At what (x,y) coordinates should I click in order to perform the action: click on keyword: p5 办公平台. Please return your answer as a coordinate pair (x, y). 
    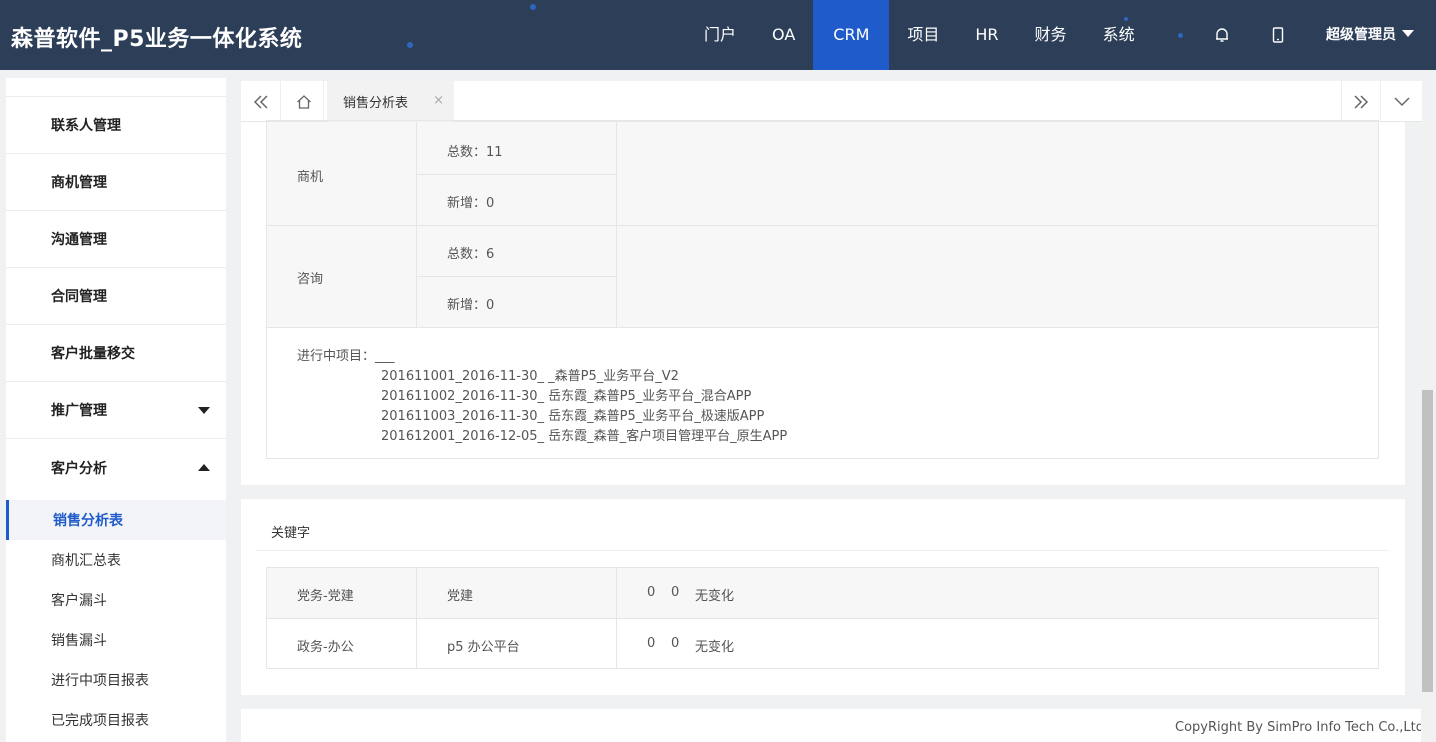
    Looking at the image, I should click on (483, 647).